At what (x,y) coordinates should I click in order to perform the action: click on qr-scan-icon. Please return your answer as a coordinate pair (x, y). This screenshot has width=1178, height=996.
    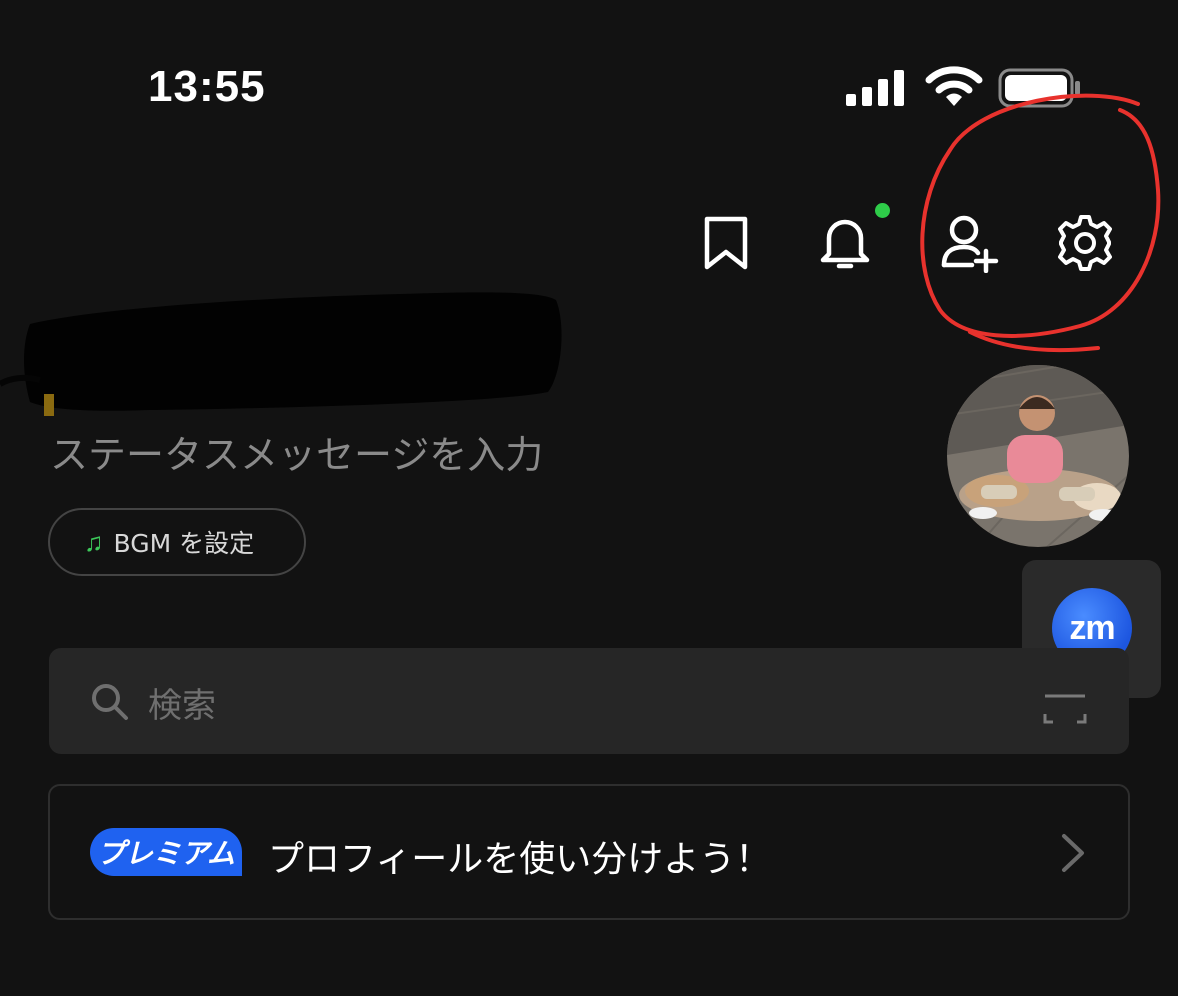
    Looking at the image, I should click on (1065, 712).